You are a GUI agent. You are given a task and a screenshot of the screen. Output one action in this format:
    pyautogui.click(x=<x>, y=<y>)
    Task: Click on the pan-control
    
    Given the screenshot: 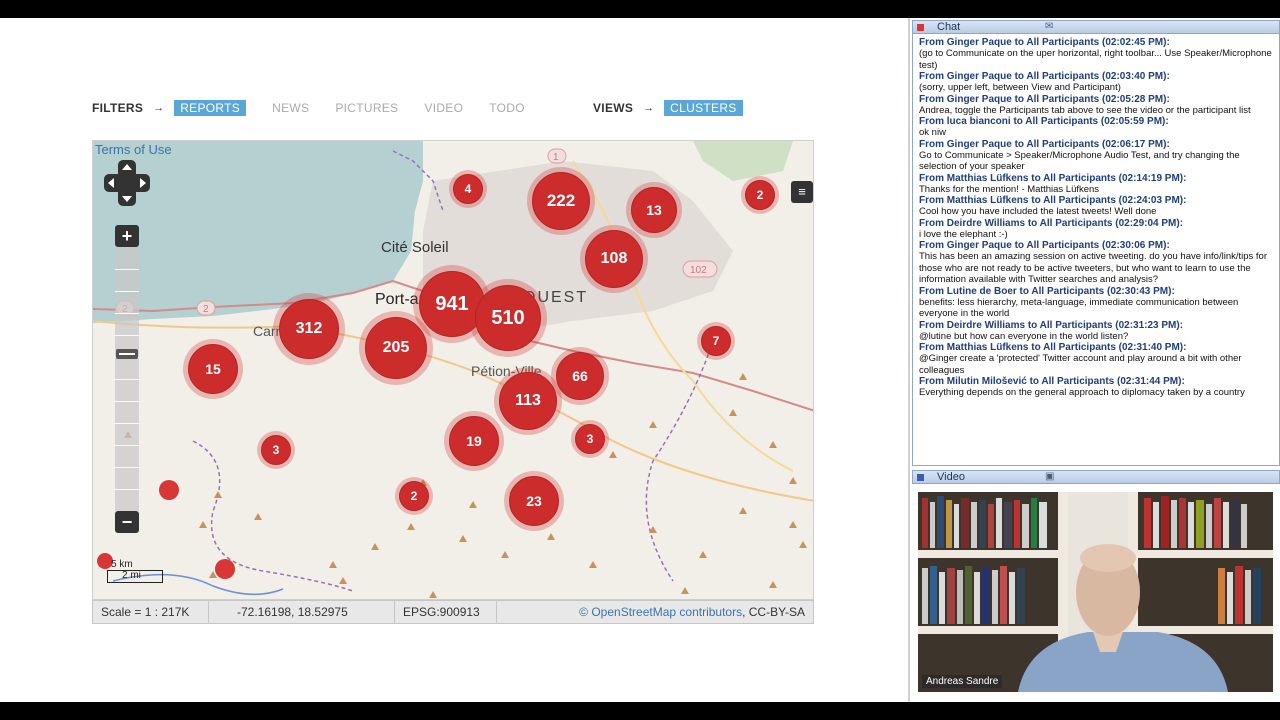 What is the action you would take?
    pyautogui.click(x=127, y=183)
    